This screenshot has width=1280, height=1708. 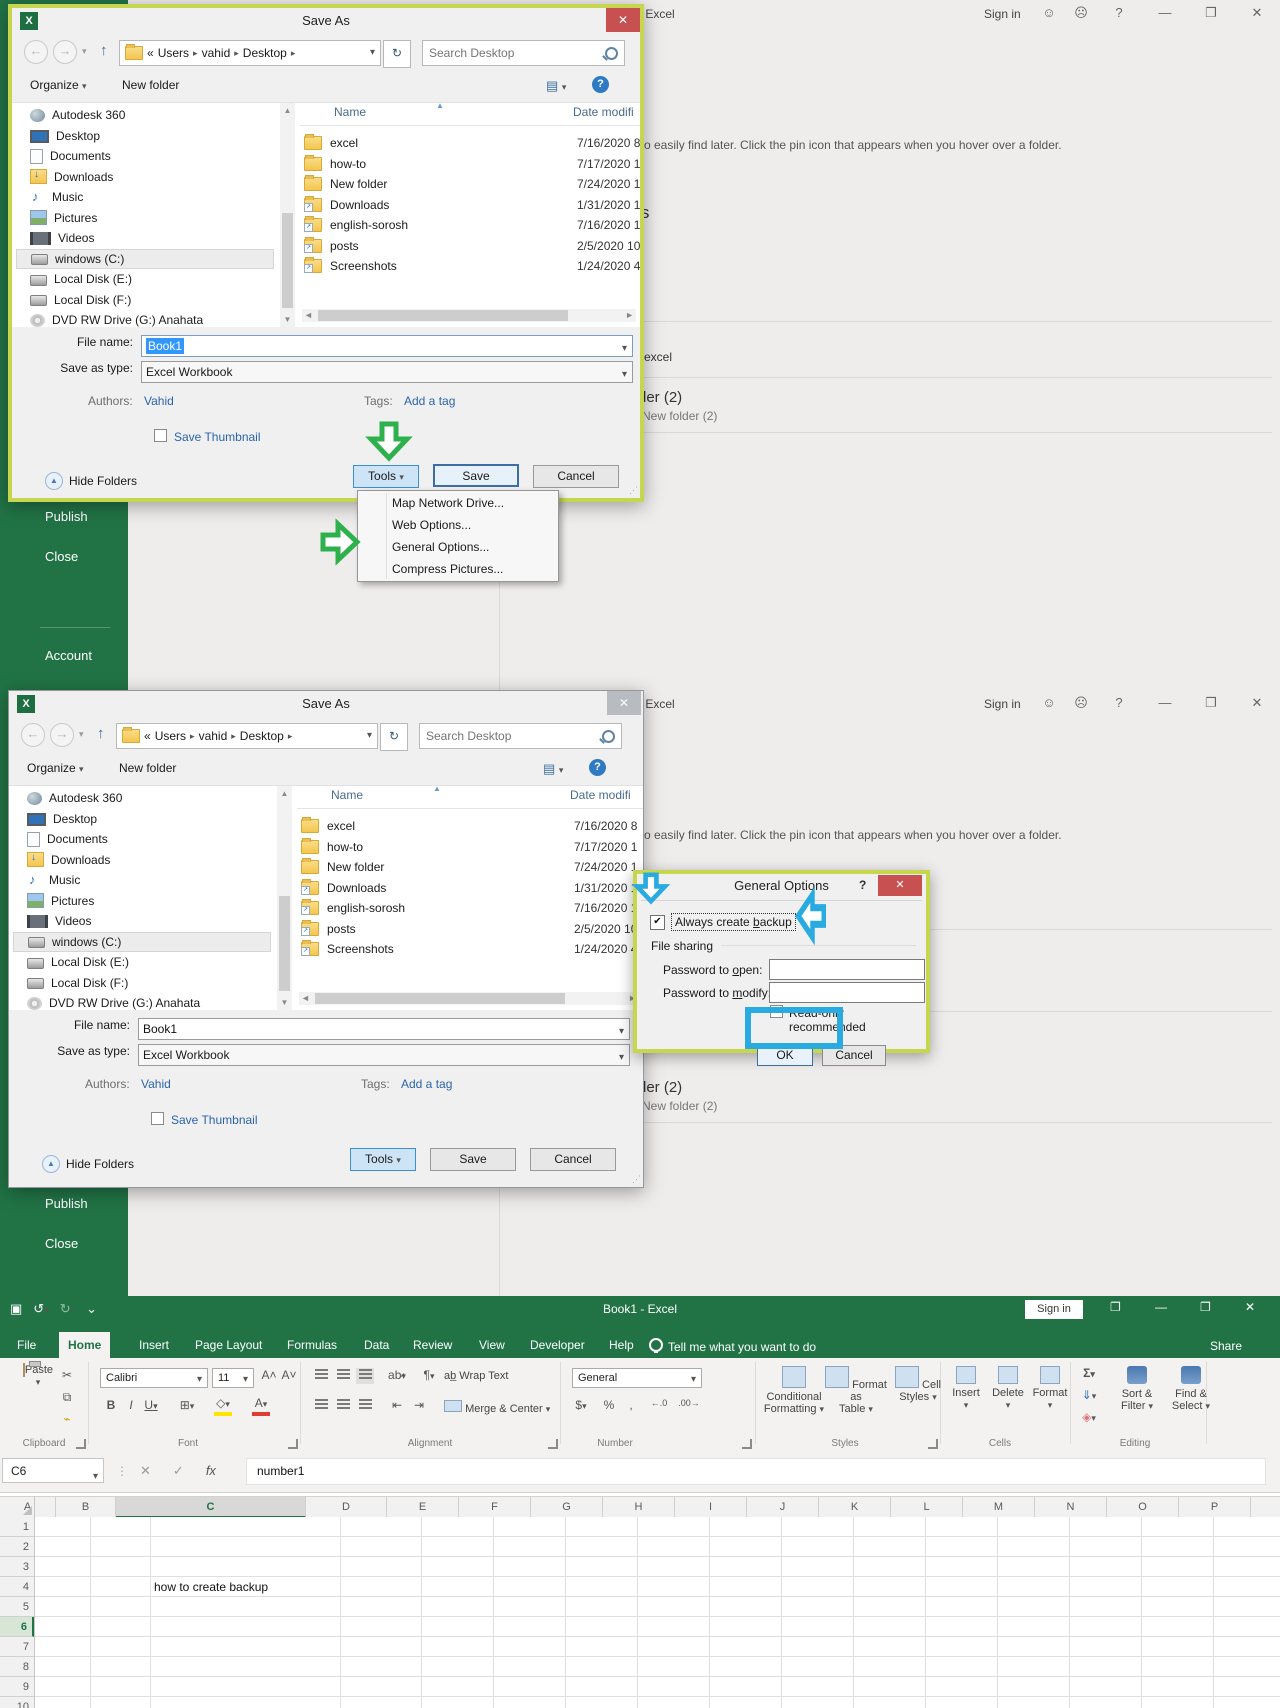 I want to click on save-thumbnail-checkbox, so click(x=160, y=435).